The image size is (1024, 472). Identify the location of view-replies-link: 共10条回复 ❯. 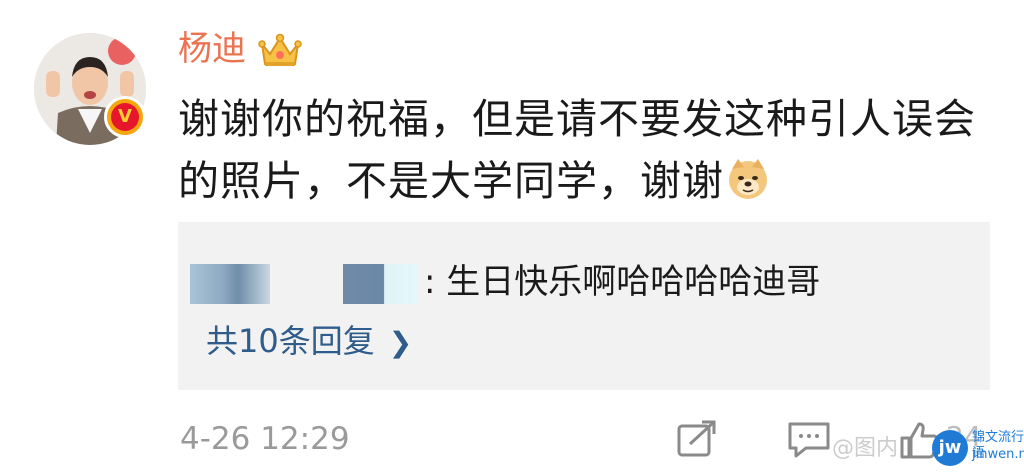
(309, 342).